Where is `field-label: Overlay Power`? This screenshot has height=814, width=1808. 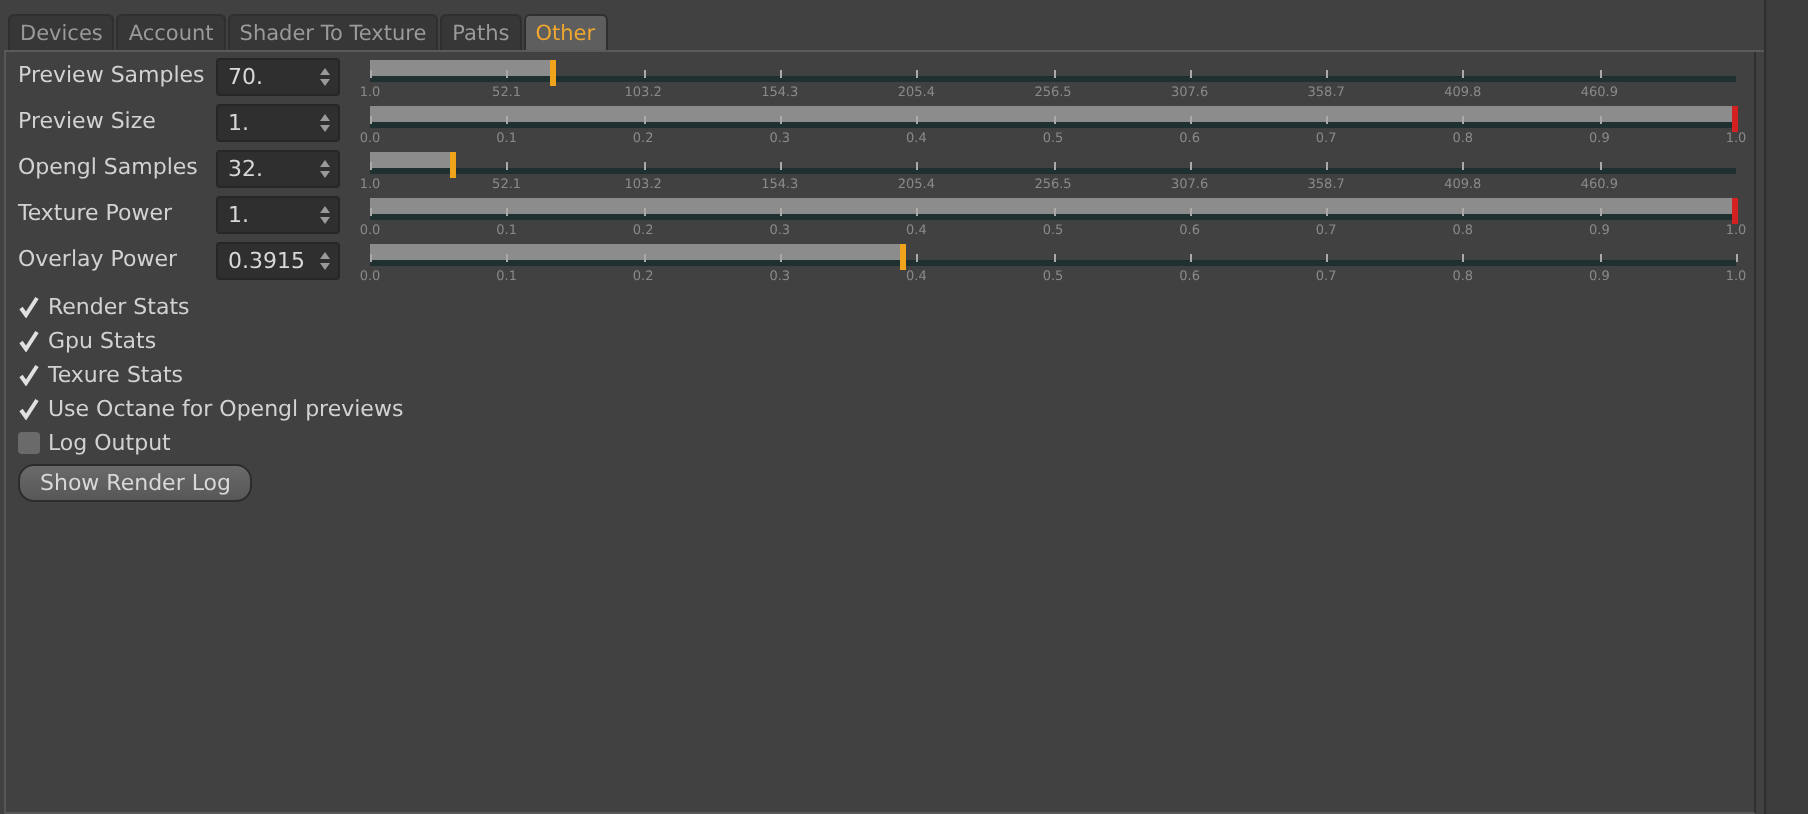 field-label: Overlay Power is located at coordinates (99, 258).